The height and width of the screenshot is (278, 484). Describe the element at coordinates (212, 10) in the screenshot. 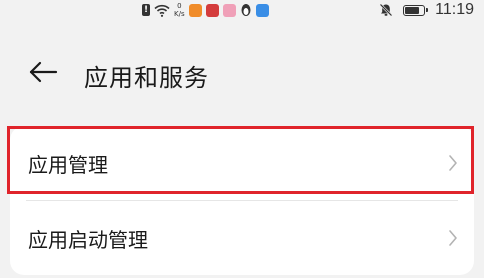

I see `notification-app-icon` at that location.